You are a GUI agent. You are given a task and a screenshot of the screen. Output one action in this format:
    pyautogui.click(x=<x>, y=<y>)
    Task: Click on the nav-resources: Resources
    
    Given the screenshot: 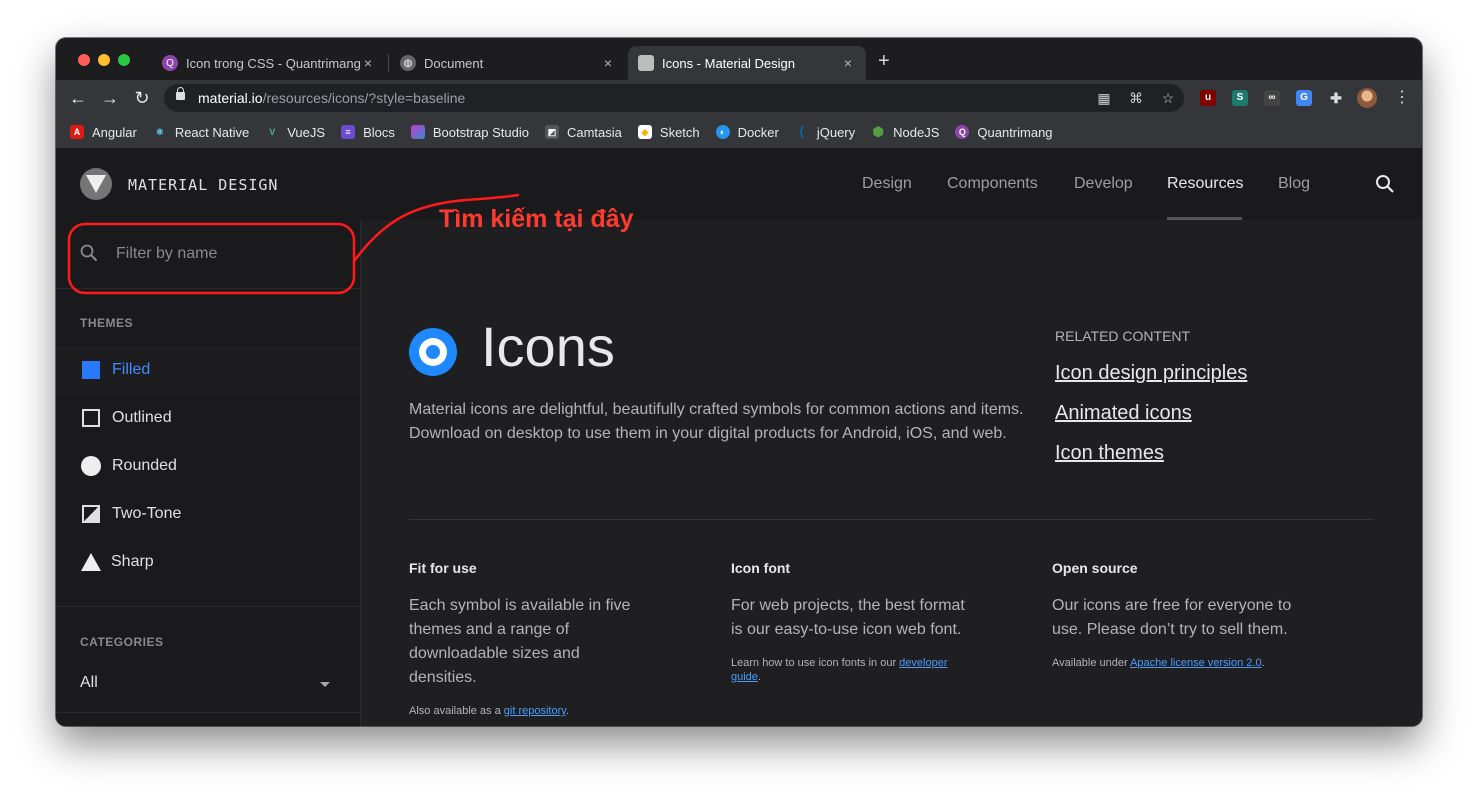 What is the action you would take?
    pyautogui.click(x=1205, y=184)
    